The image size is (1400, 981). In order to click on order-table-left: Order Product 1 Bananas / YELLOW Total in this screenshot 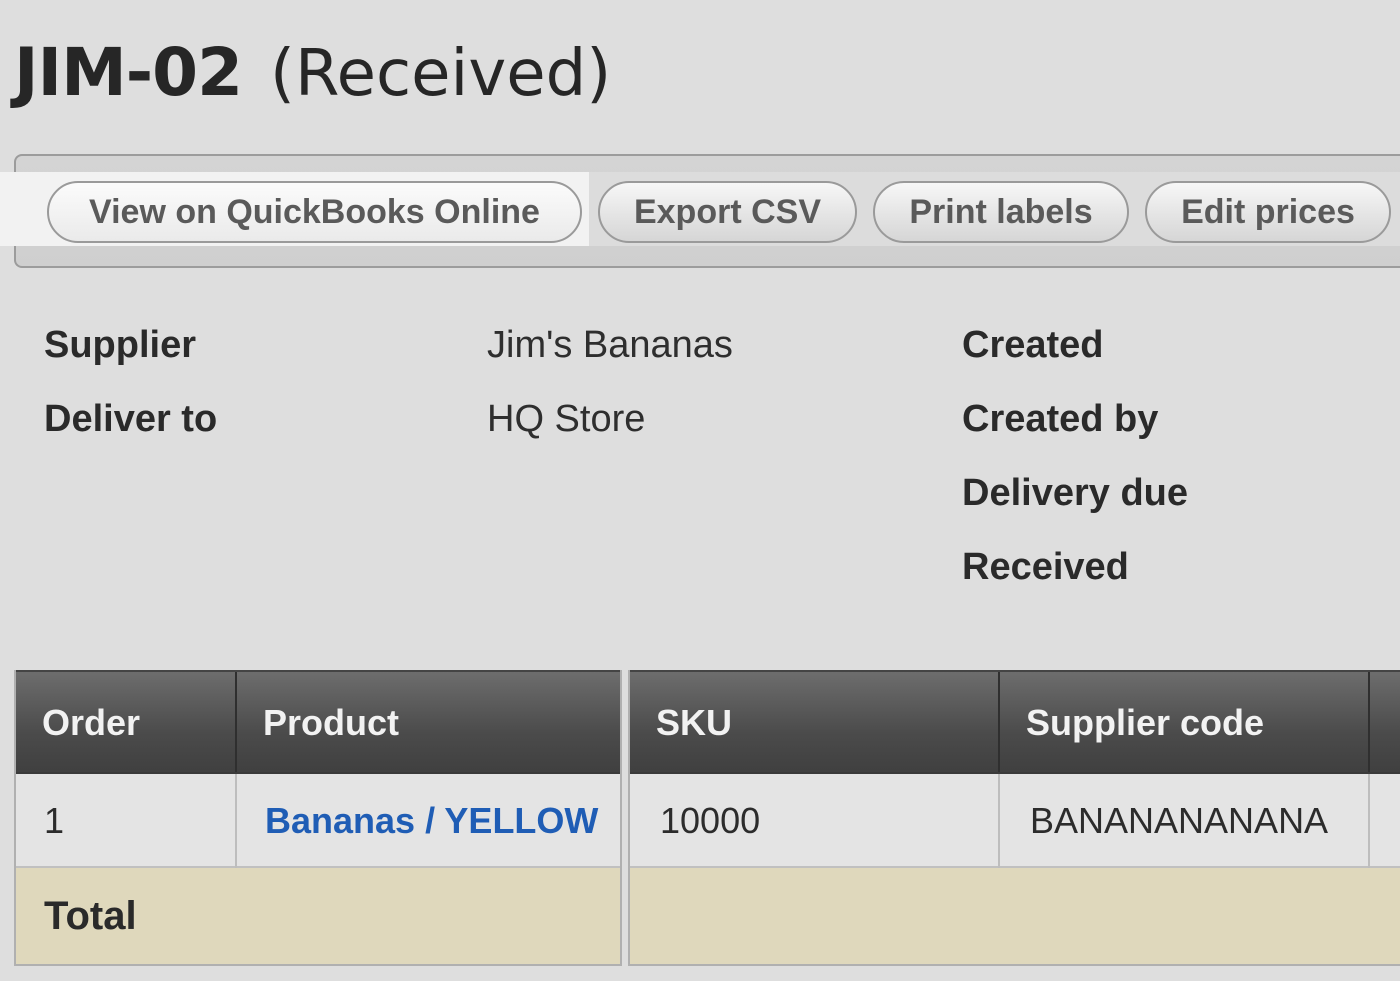, I will do `click(318, 818)`.